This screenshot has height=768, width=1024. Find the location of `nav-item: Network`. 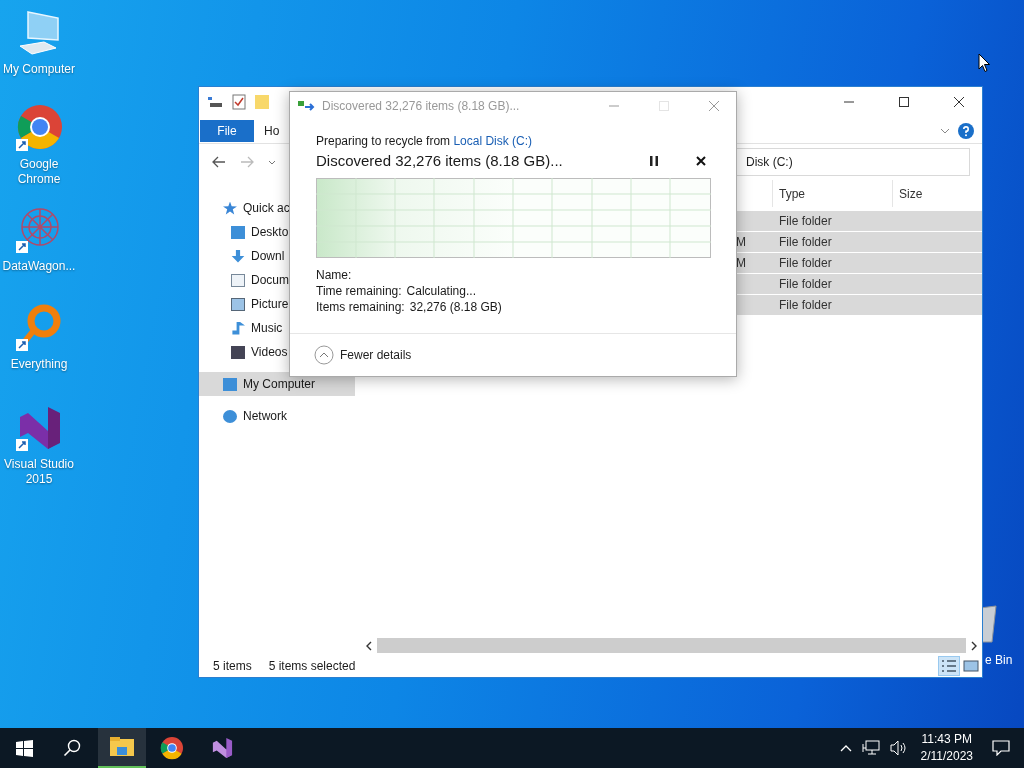

nav-item: Network is located at coordinates (277, 416).